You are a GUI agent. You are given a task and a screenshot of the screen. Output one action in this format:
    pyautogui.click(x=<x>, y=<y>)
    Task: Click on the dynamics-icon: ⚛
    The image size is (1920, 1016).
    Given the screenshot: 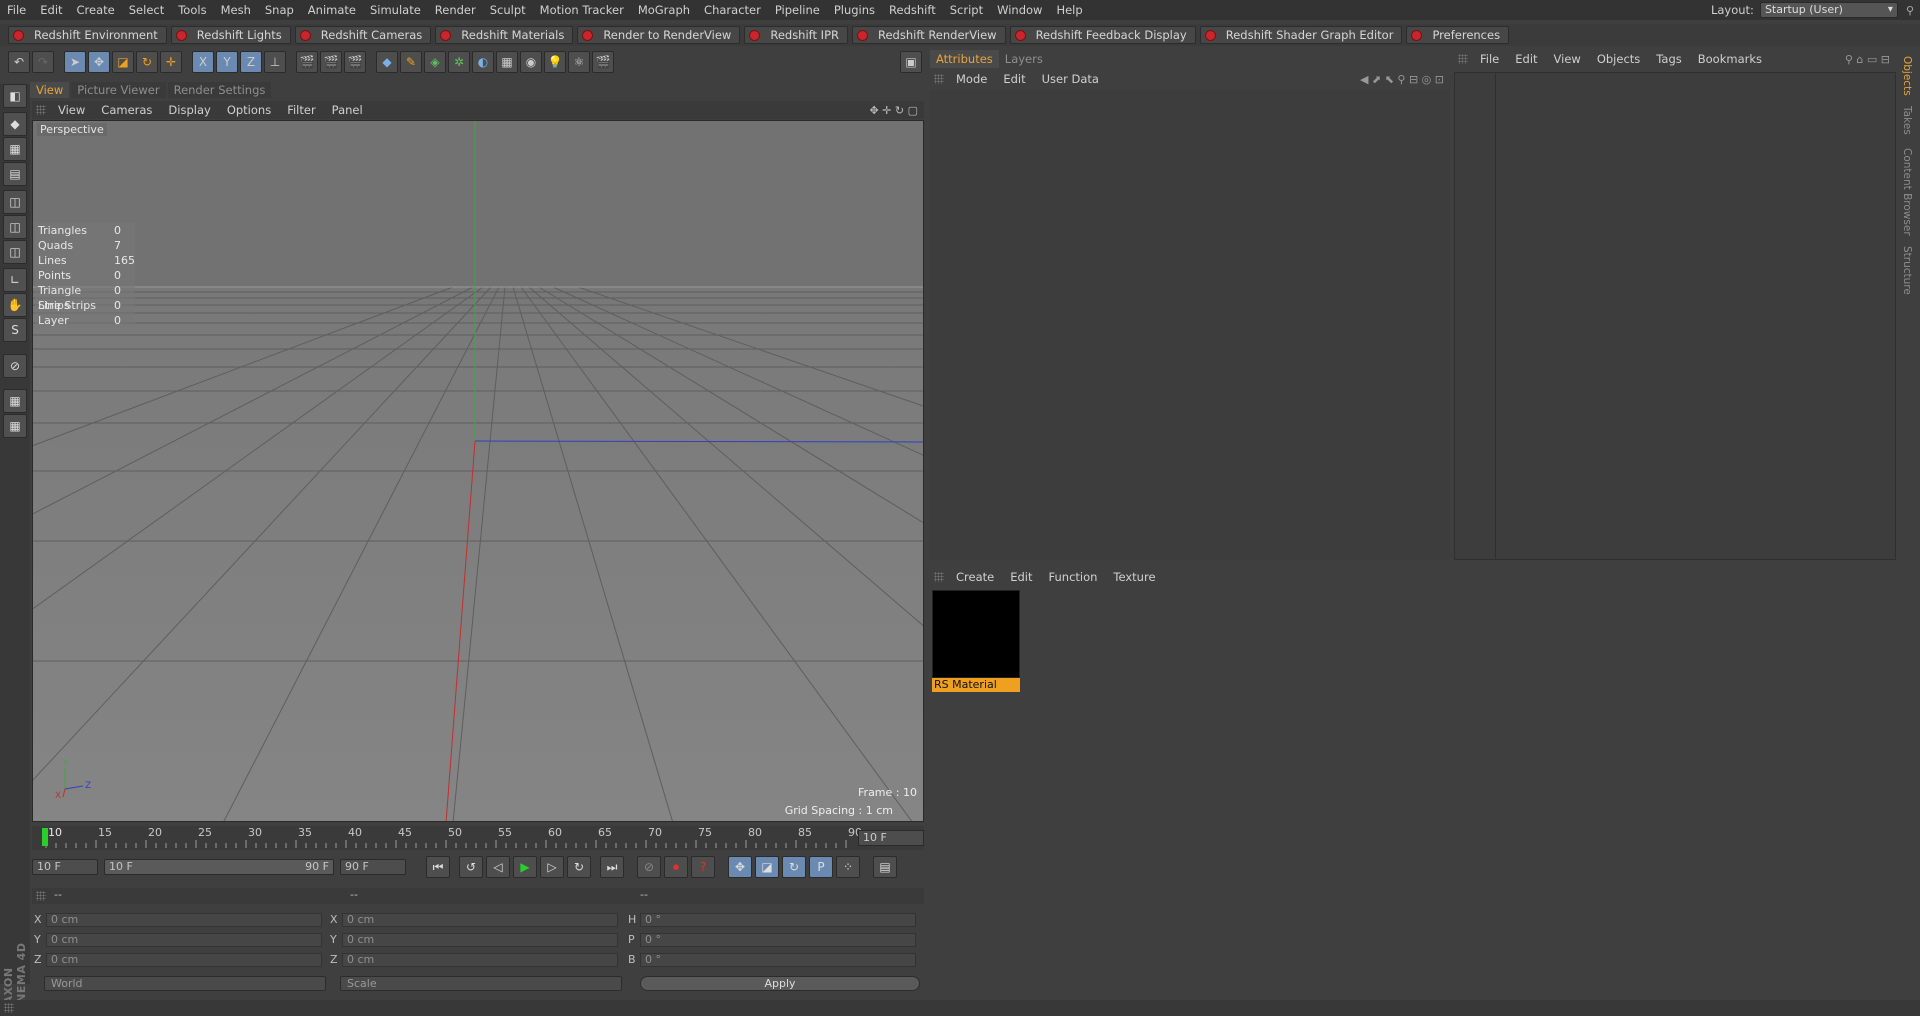 What is the action you would take?
    pyautogui.click(x=579, y=62)
    